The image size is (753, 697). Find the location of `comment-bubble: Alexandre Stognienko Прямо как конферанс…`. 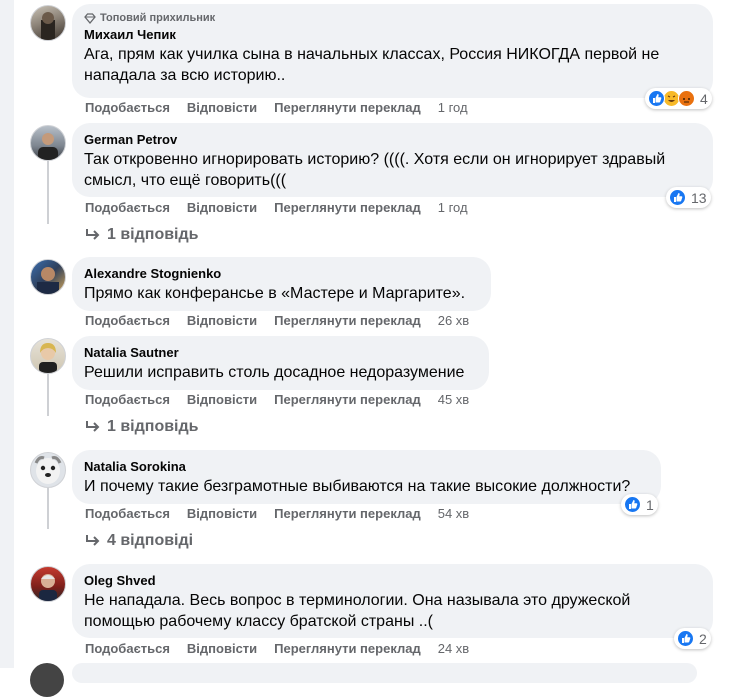

comment-bubble: Alexandre Stognienko Прямо как конферанс… is located at coordinates (281, 284).